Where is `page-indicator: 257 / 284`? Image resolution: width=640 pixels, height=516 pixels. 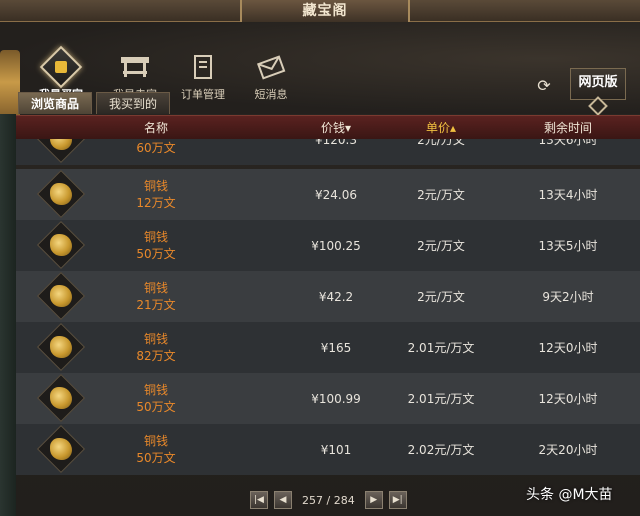
page-indicator: 257 / 284 is located at coordinates (328, 500).